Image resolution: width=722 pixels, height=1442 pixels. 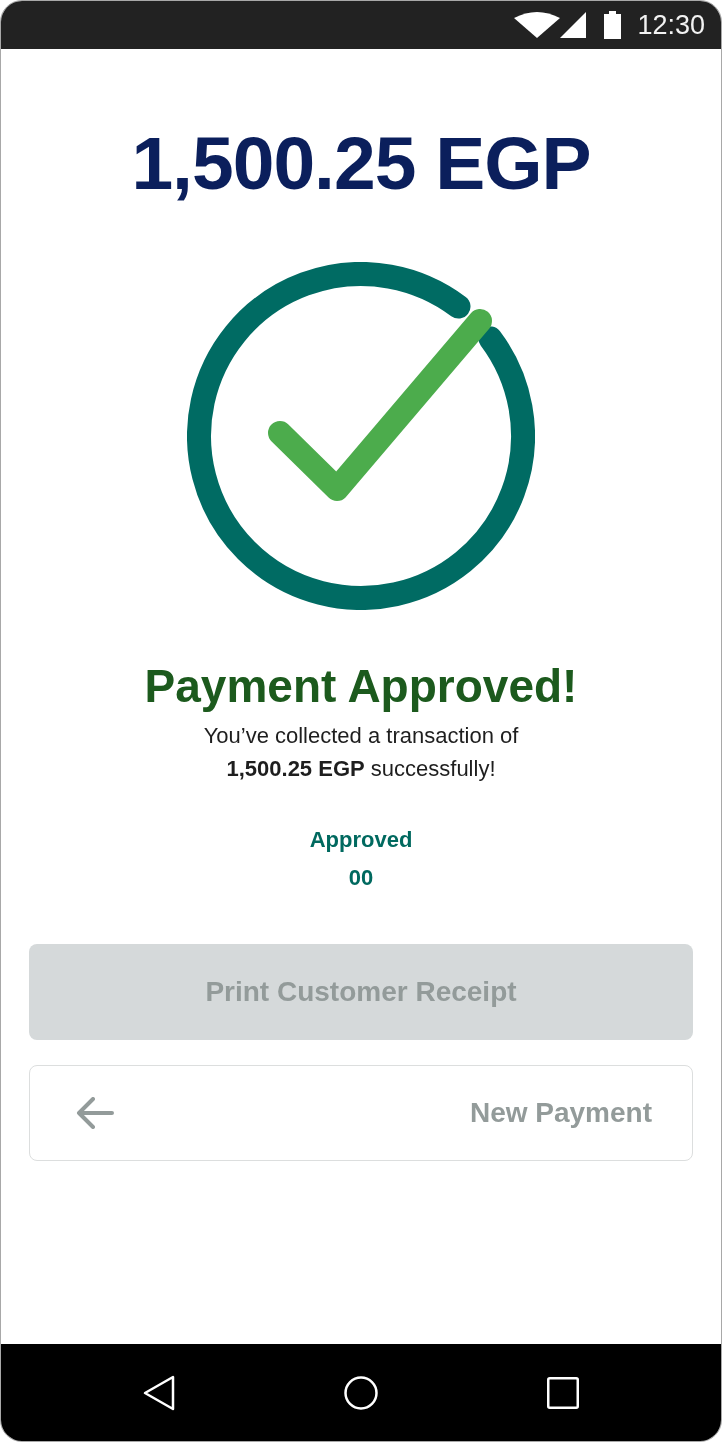 I want to click on wifi-icon, so click(x=537, y=25).